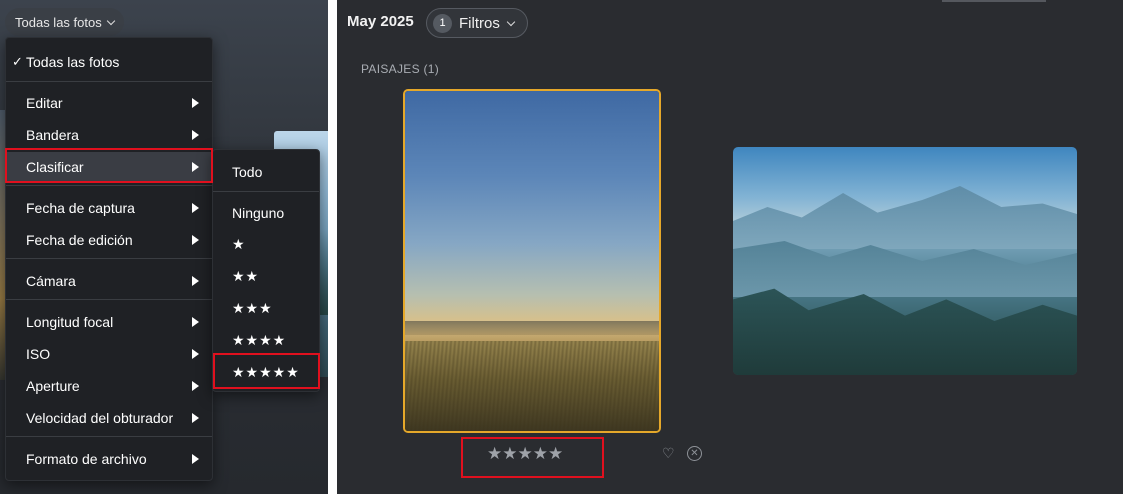 This screenshot has height=494, width=1123. What do you see at coordinates (51, 281) in the screenshot?
I see `menu-item-label: Cámara` at bounding box center [51, 281].